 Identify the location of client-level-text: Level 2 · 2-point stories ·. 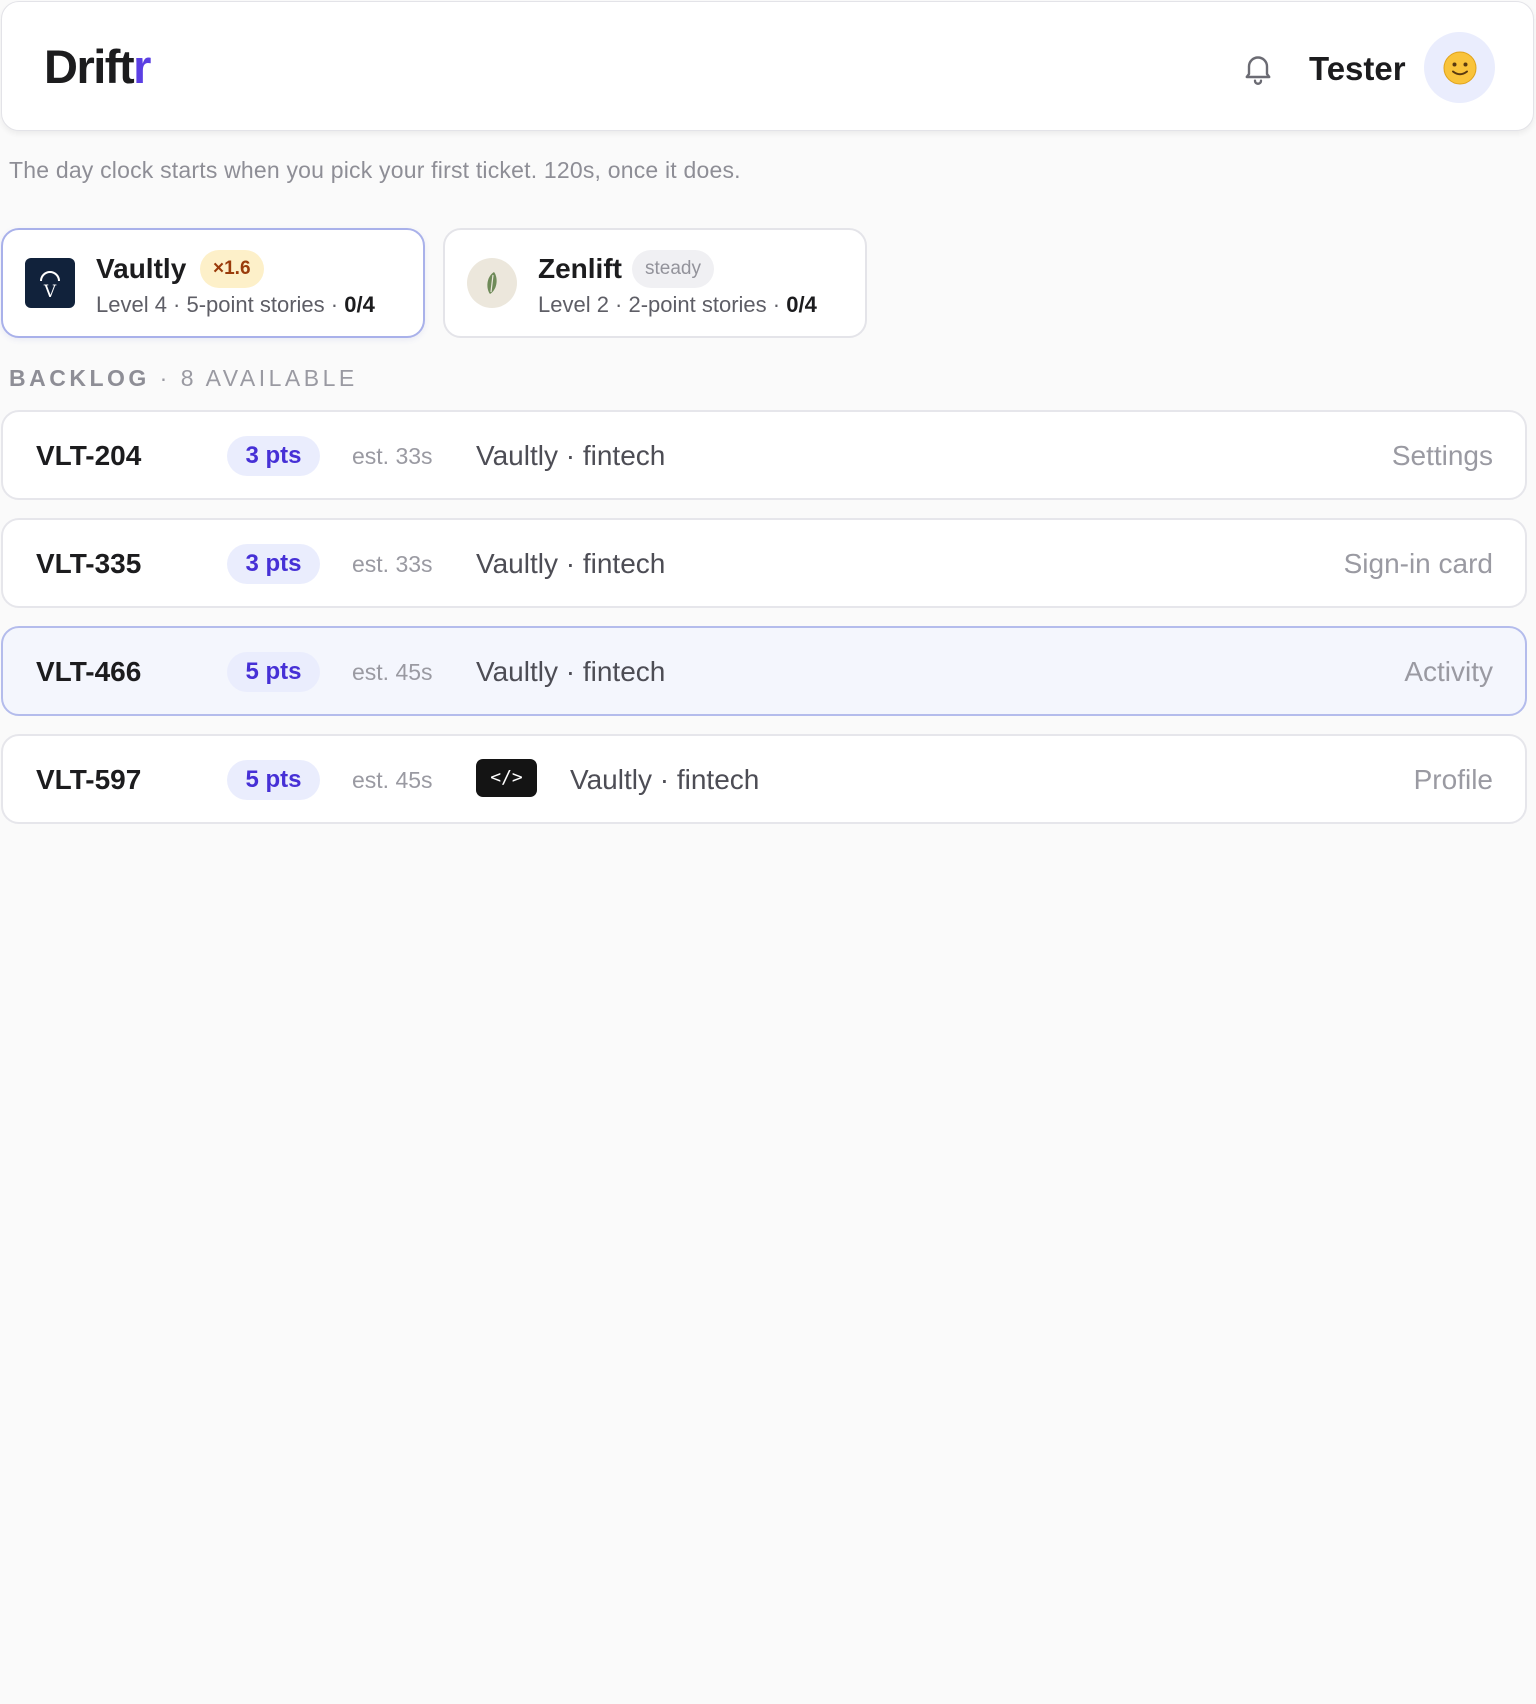
(662, 304).